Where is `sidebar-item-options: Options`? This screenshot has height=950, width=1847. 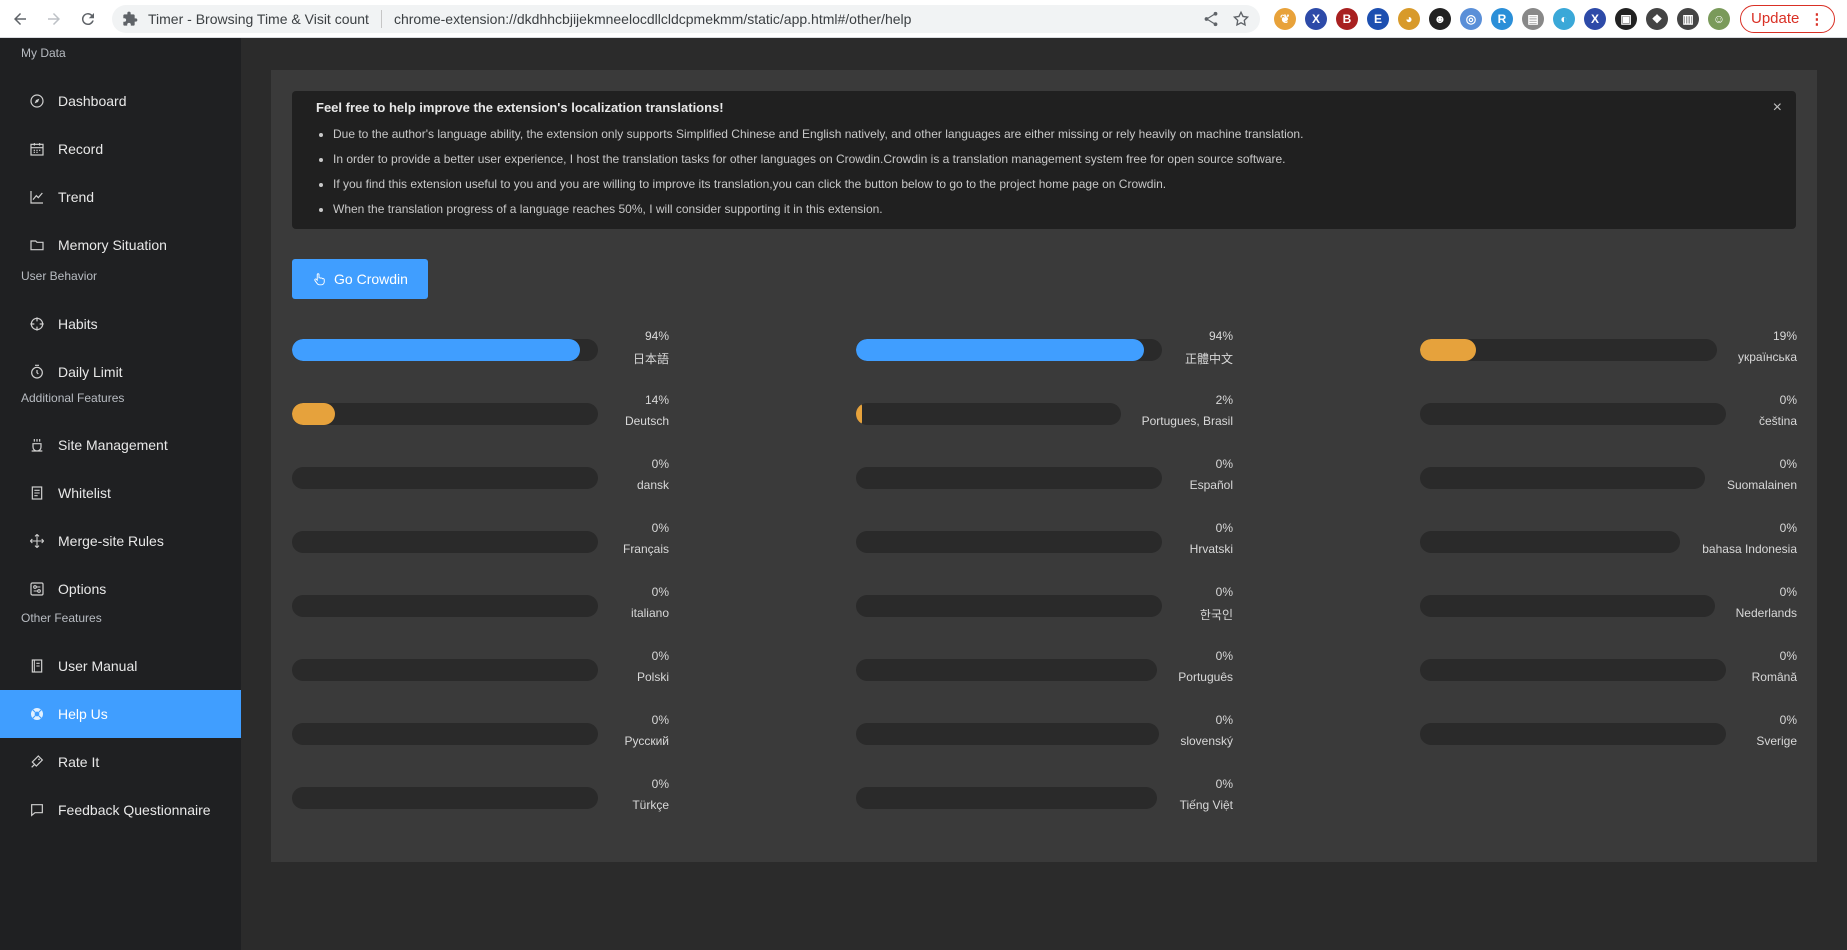 sidebar-item-options: Options is located at coordinates (120, 589).